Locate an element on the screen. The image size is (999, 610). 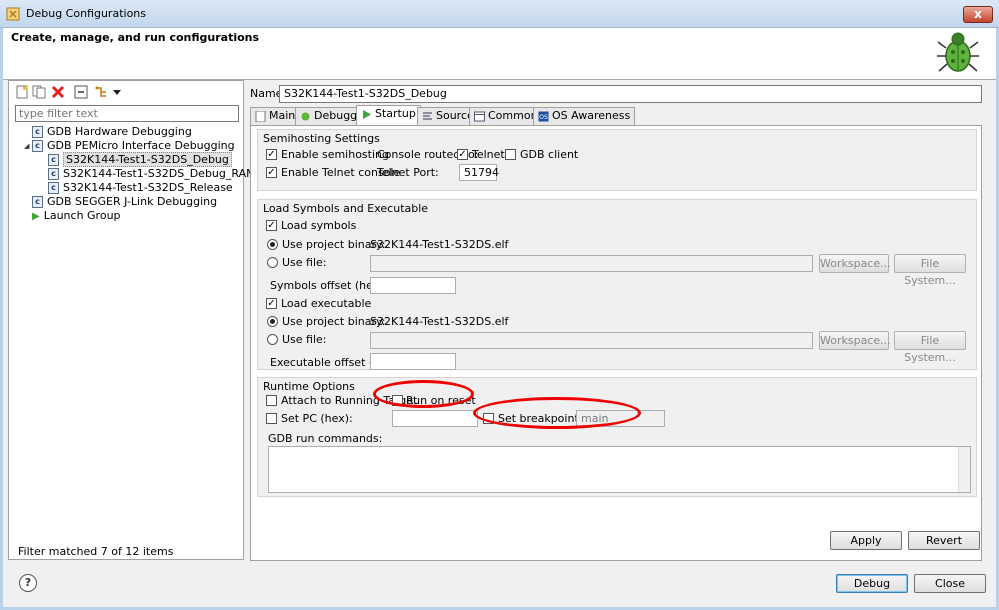
set-pc-label: Set PC (hex): is located at coordinates (317, 418).